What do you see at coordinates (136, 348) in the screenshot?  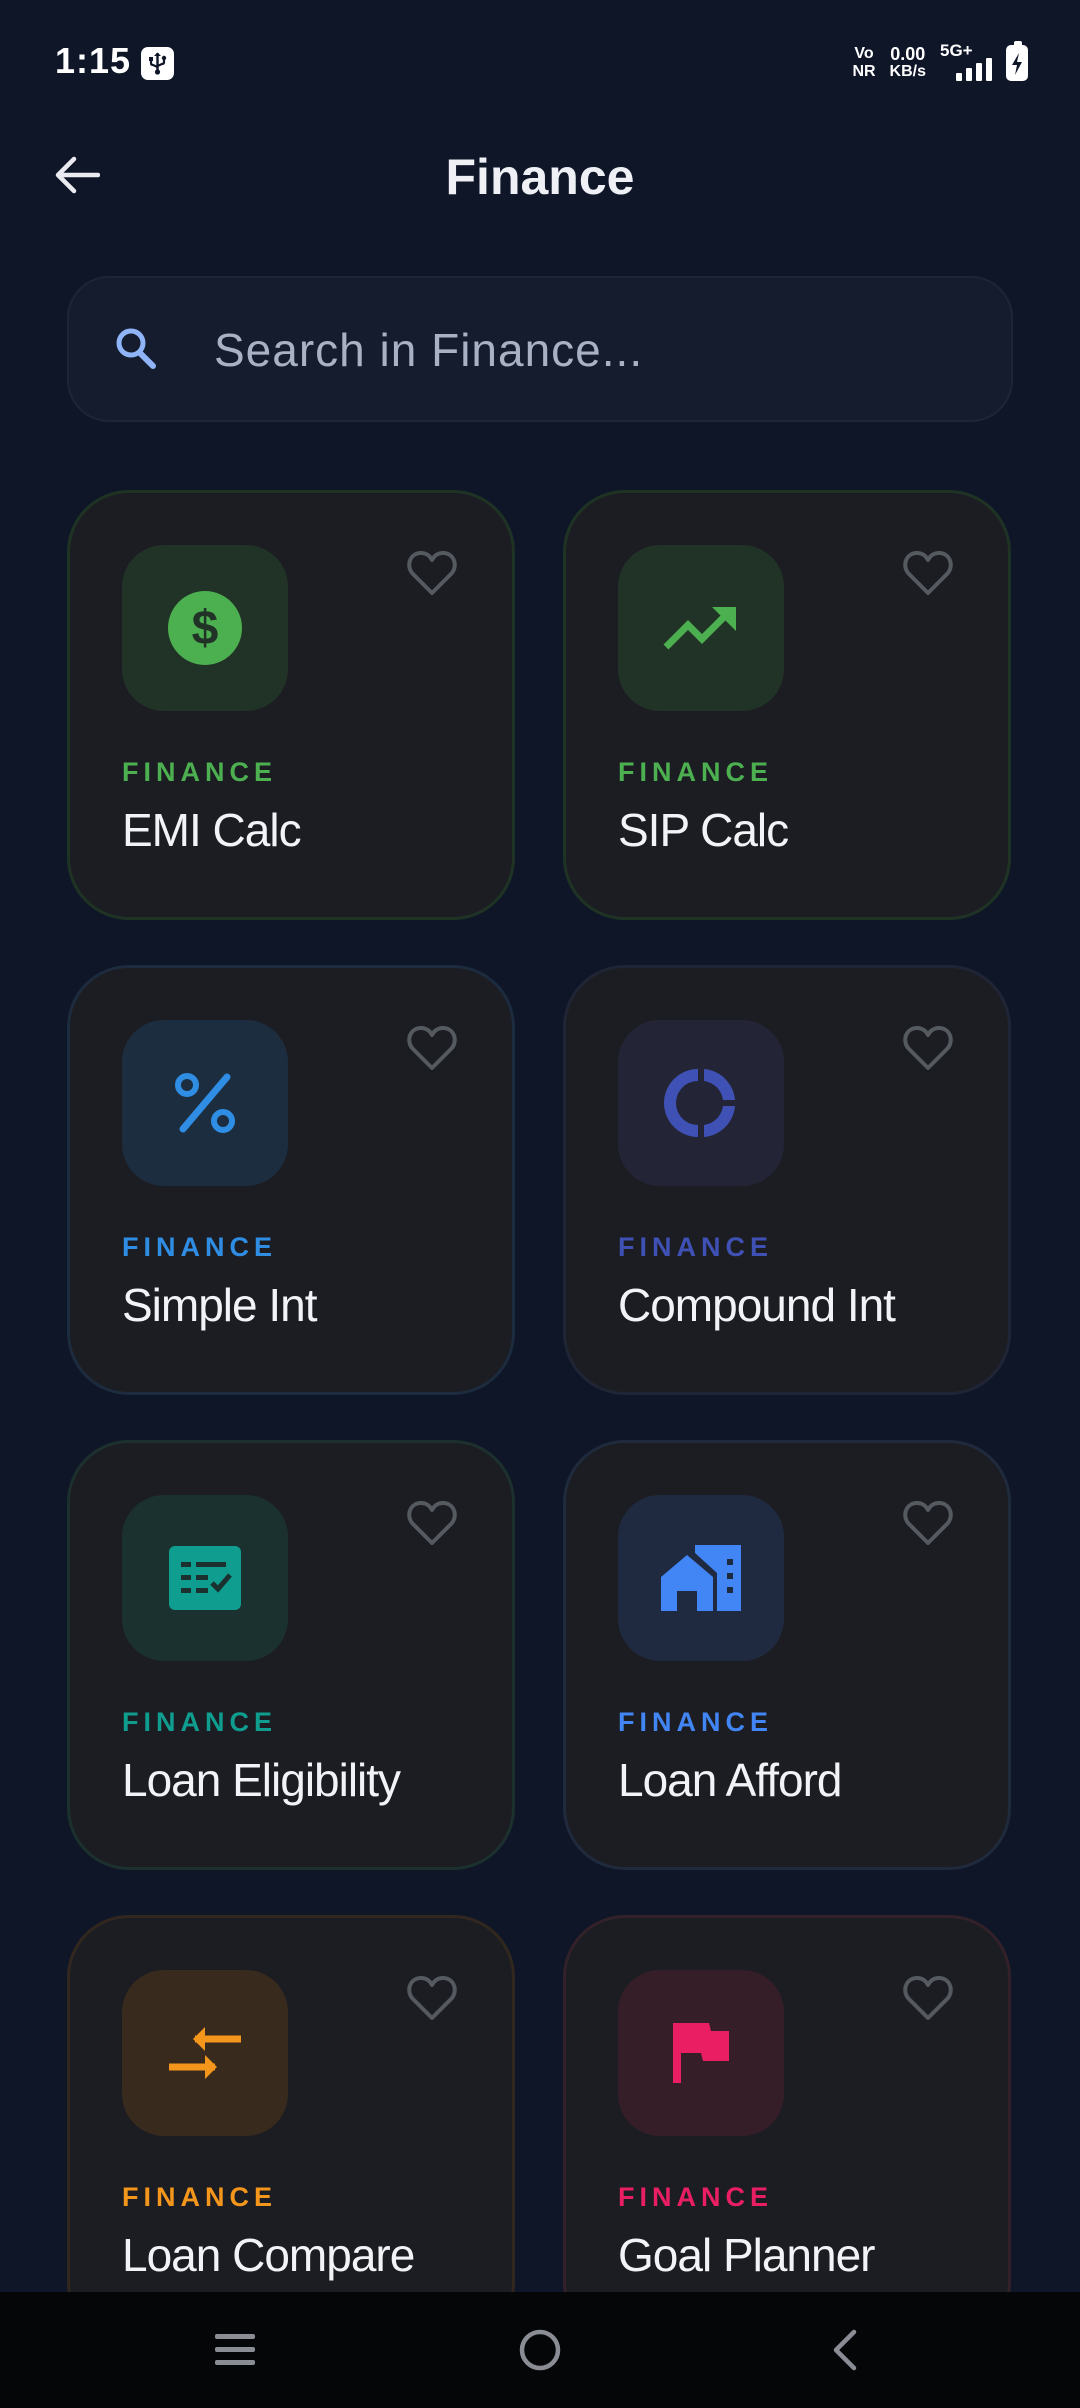 I see `search-icon` at bounding box center [136, 348].